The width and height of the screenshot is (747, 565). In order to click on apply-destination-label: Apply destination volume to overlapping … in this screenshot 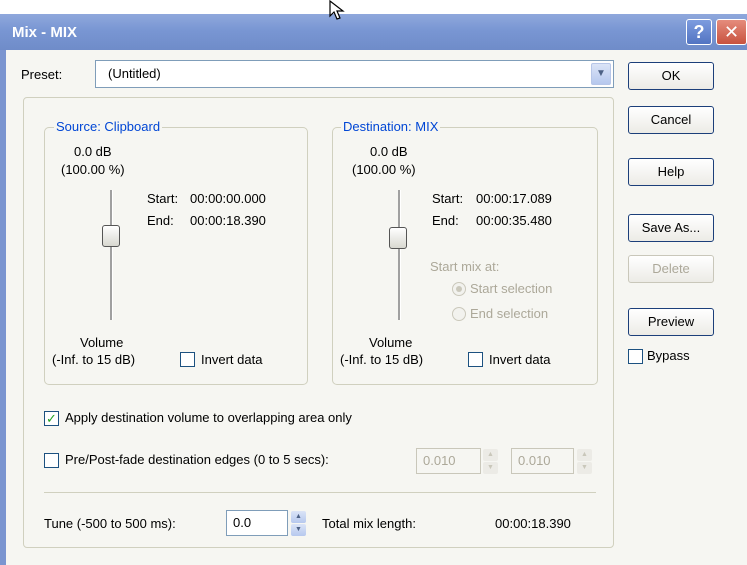, I will do `click(208, 417)`.